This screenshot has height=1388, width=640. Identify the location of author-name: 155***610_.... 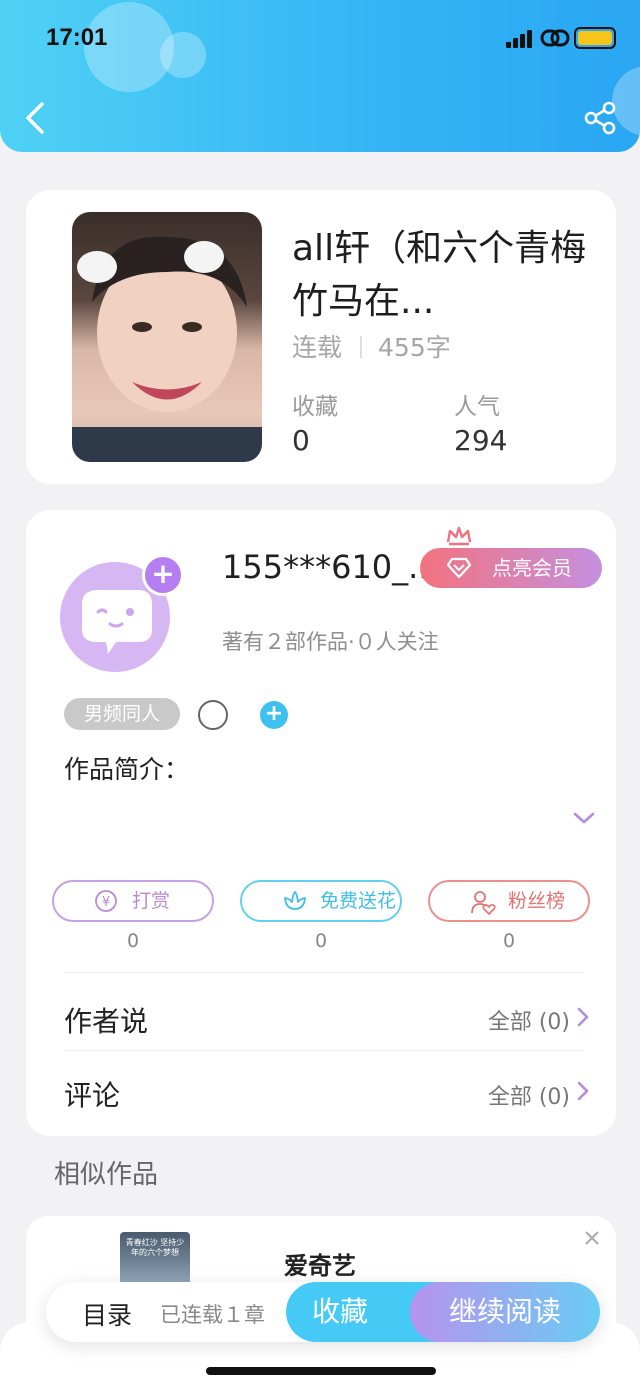
(330, 567).